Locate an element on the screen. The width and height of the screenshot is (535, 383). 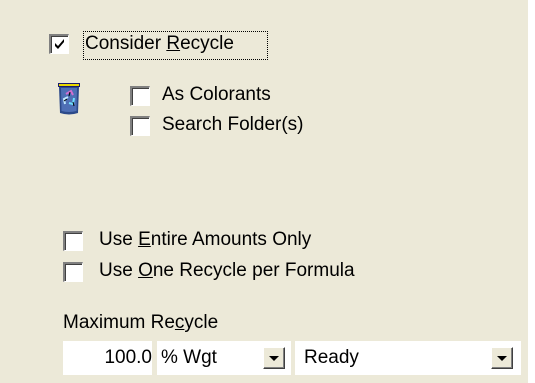
unit-selected-value: % Wgt is located at coordinates (189, 357).